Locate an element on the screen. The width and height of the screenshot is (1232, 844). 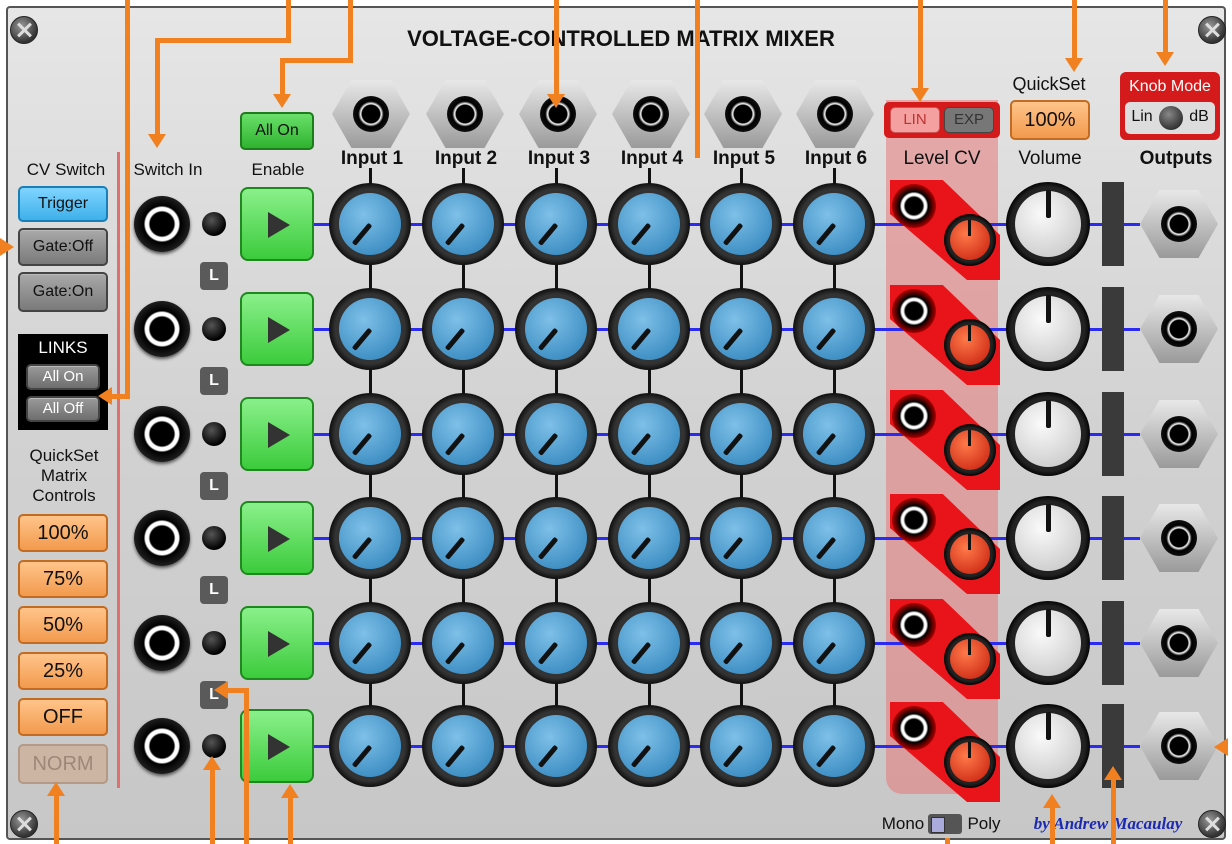
links-all-on-button: All On is located at coordinates (63, 377).